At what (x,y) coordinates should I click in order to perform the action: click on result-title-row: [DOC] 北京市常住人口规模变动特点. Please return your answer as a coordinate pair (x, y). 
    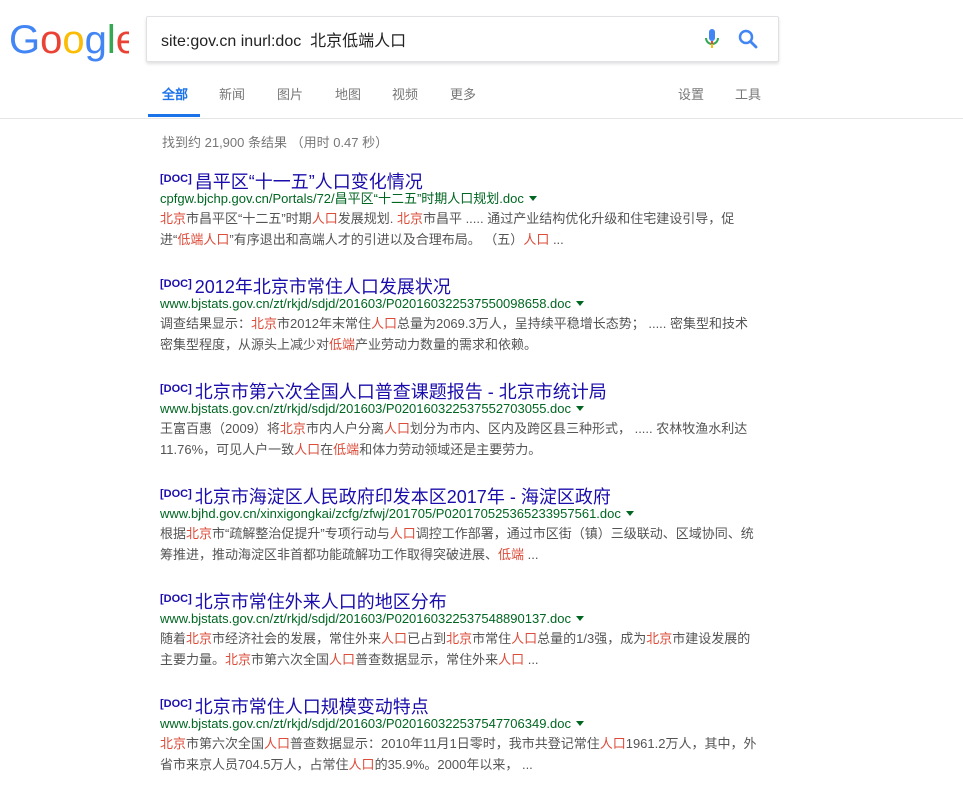
    Looking at the image, I should click on (465, 705).